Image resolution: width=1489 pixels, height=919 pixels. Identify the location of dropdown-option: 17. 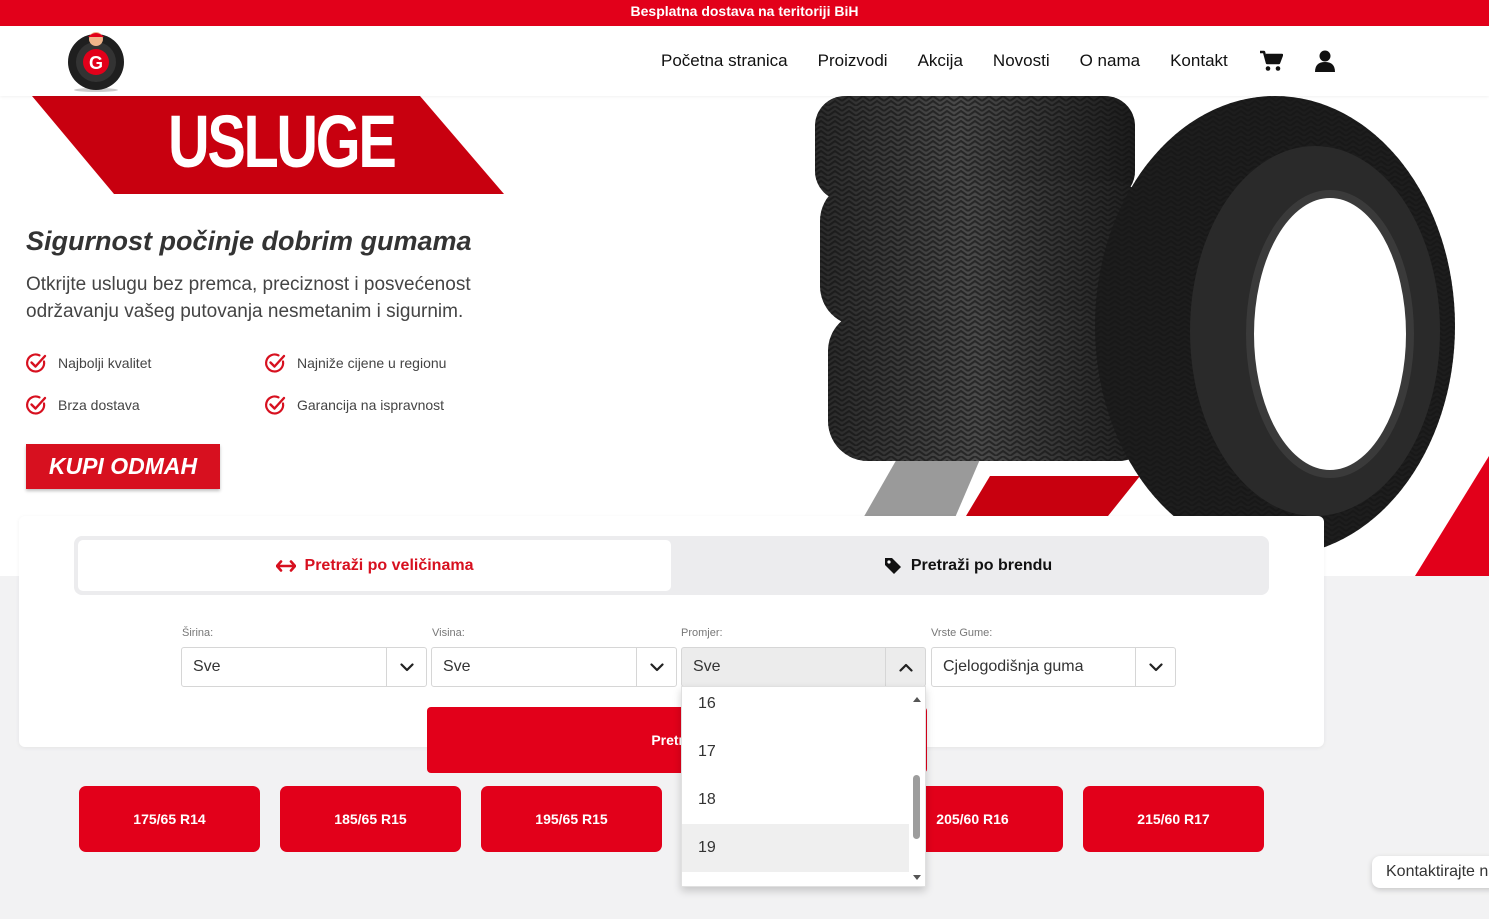
(796, 752).